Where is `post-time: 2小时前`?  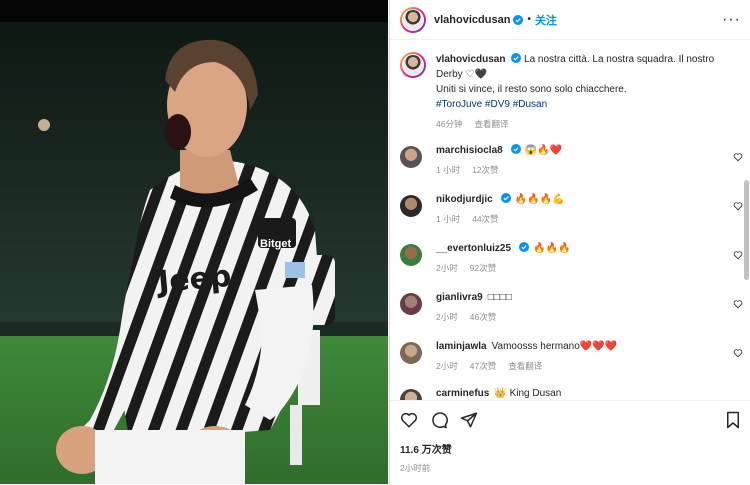 post-time: 2小时前 is located at coordinates (415, 468).